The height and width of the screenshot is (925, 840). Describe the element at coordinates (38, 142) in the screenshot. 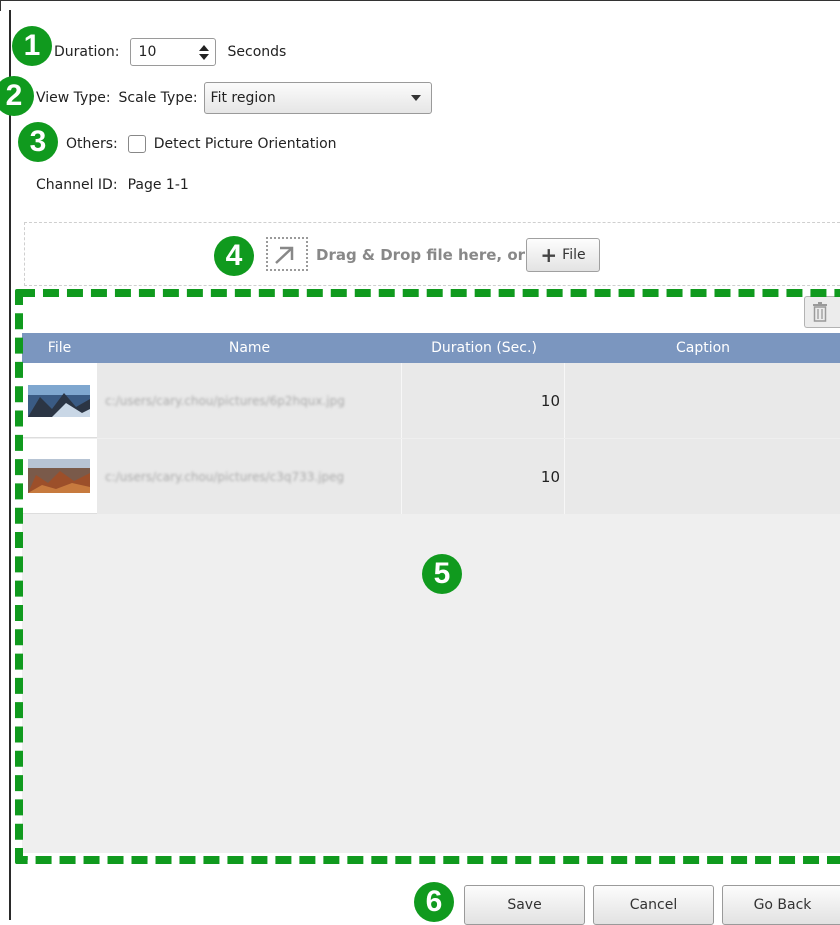

I see `callout-badge-3: 3` at that location.